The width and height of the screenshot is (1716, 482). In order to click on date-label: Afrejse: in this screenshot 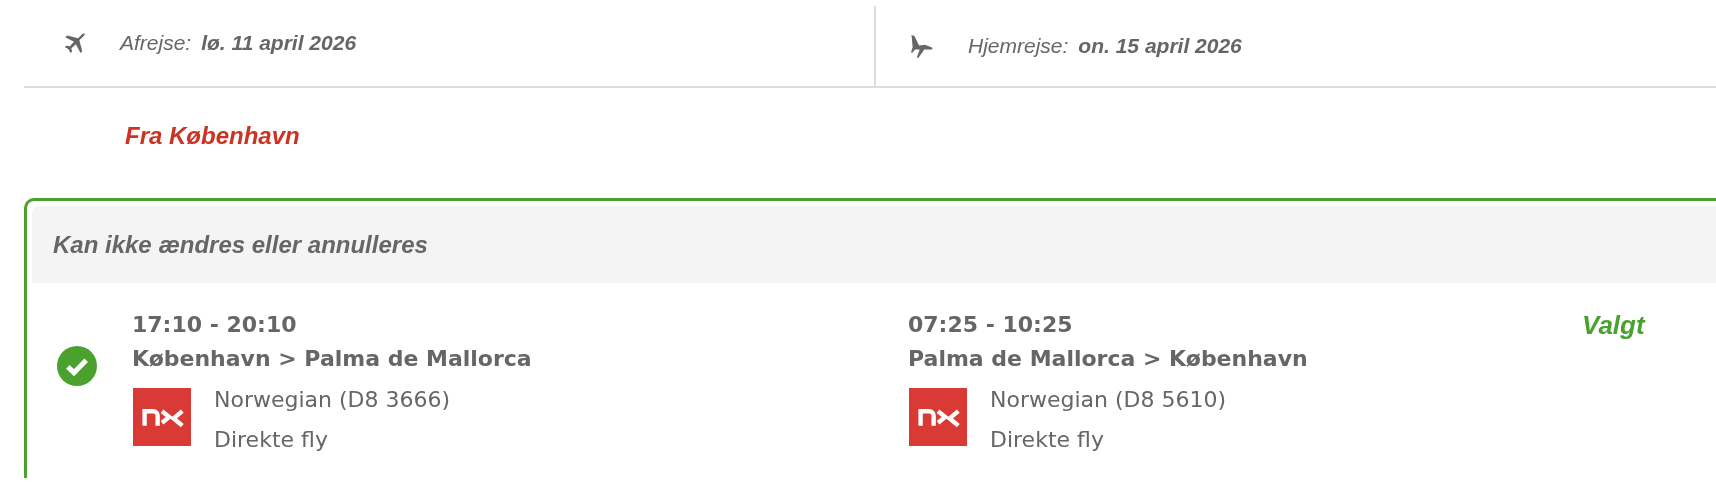, I will do `click(156, 43)`.